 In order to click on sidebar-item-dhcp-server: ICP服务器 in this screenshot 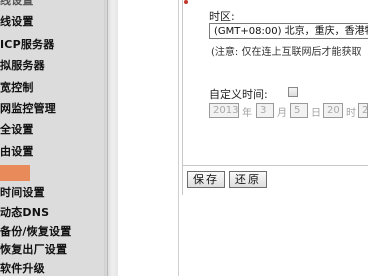, I will do `click(52, 45)`.